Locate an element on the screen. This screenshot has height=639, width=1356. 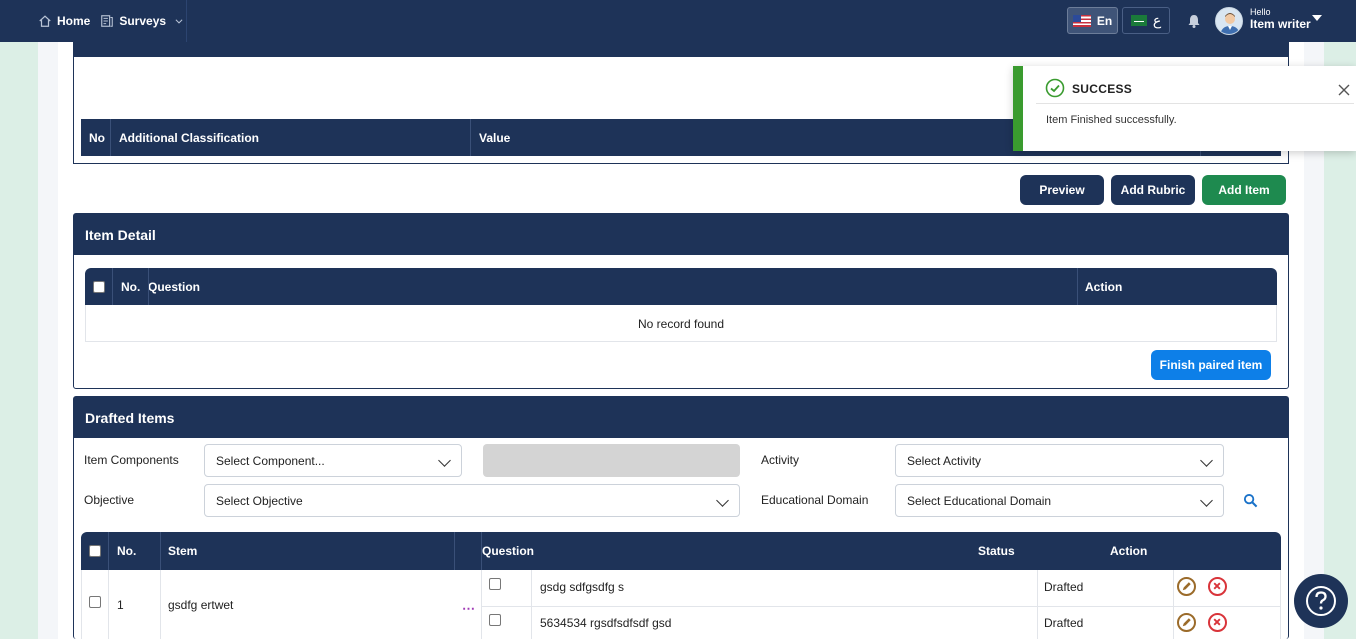
more-icon: ⋯ is located at coordinates (469, 609).